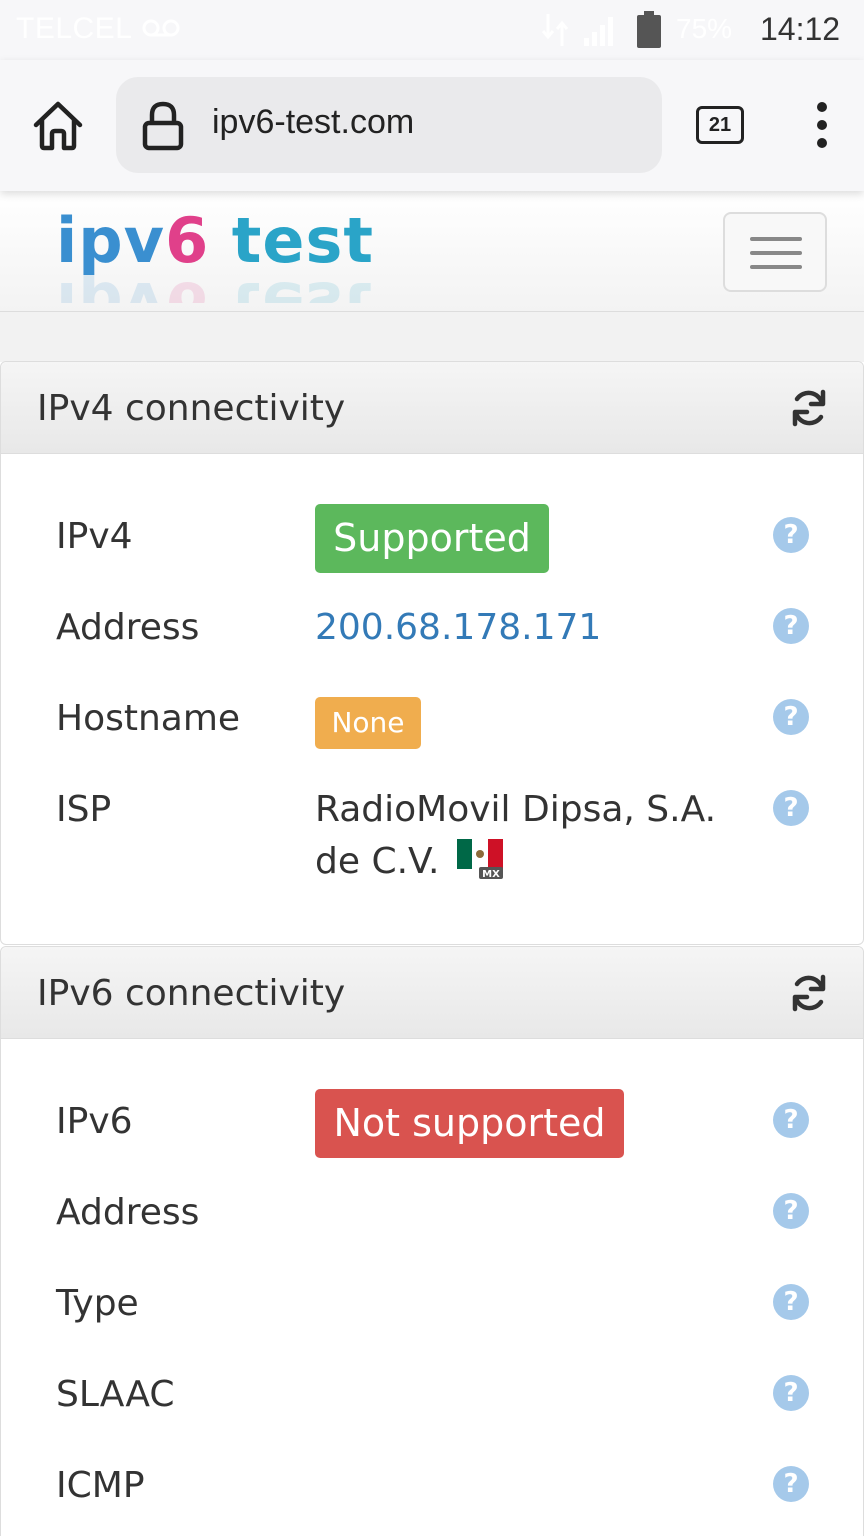 This screenshot has width=864, height=1536. Describe the element at coordinates (458, 627) in the screenshot. I see `ipv4-address-link: 200.68.178.171` at that location.